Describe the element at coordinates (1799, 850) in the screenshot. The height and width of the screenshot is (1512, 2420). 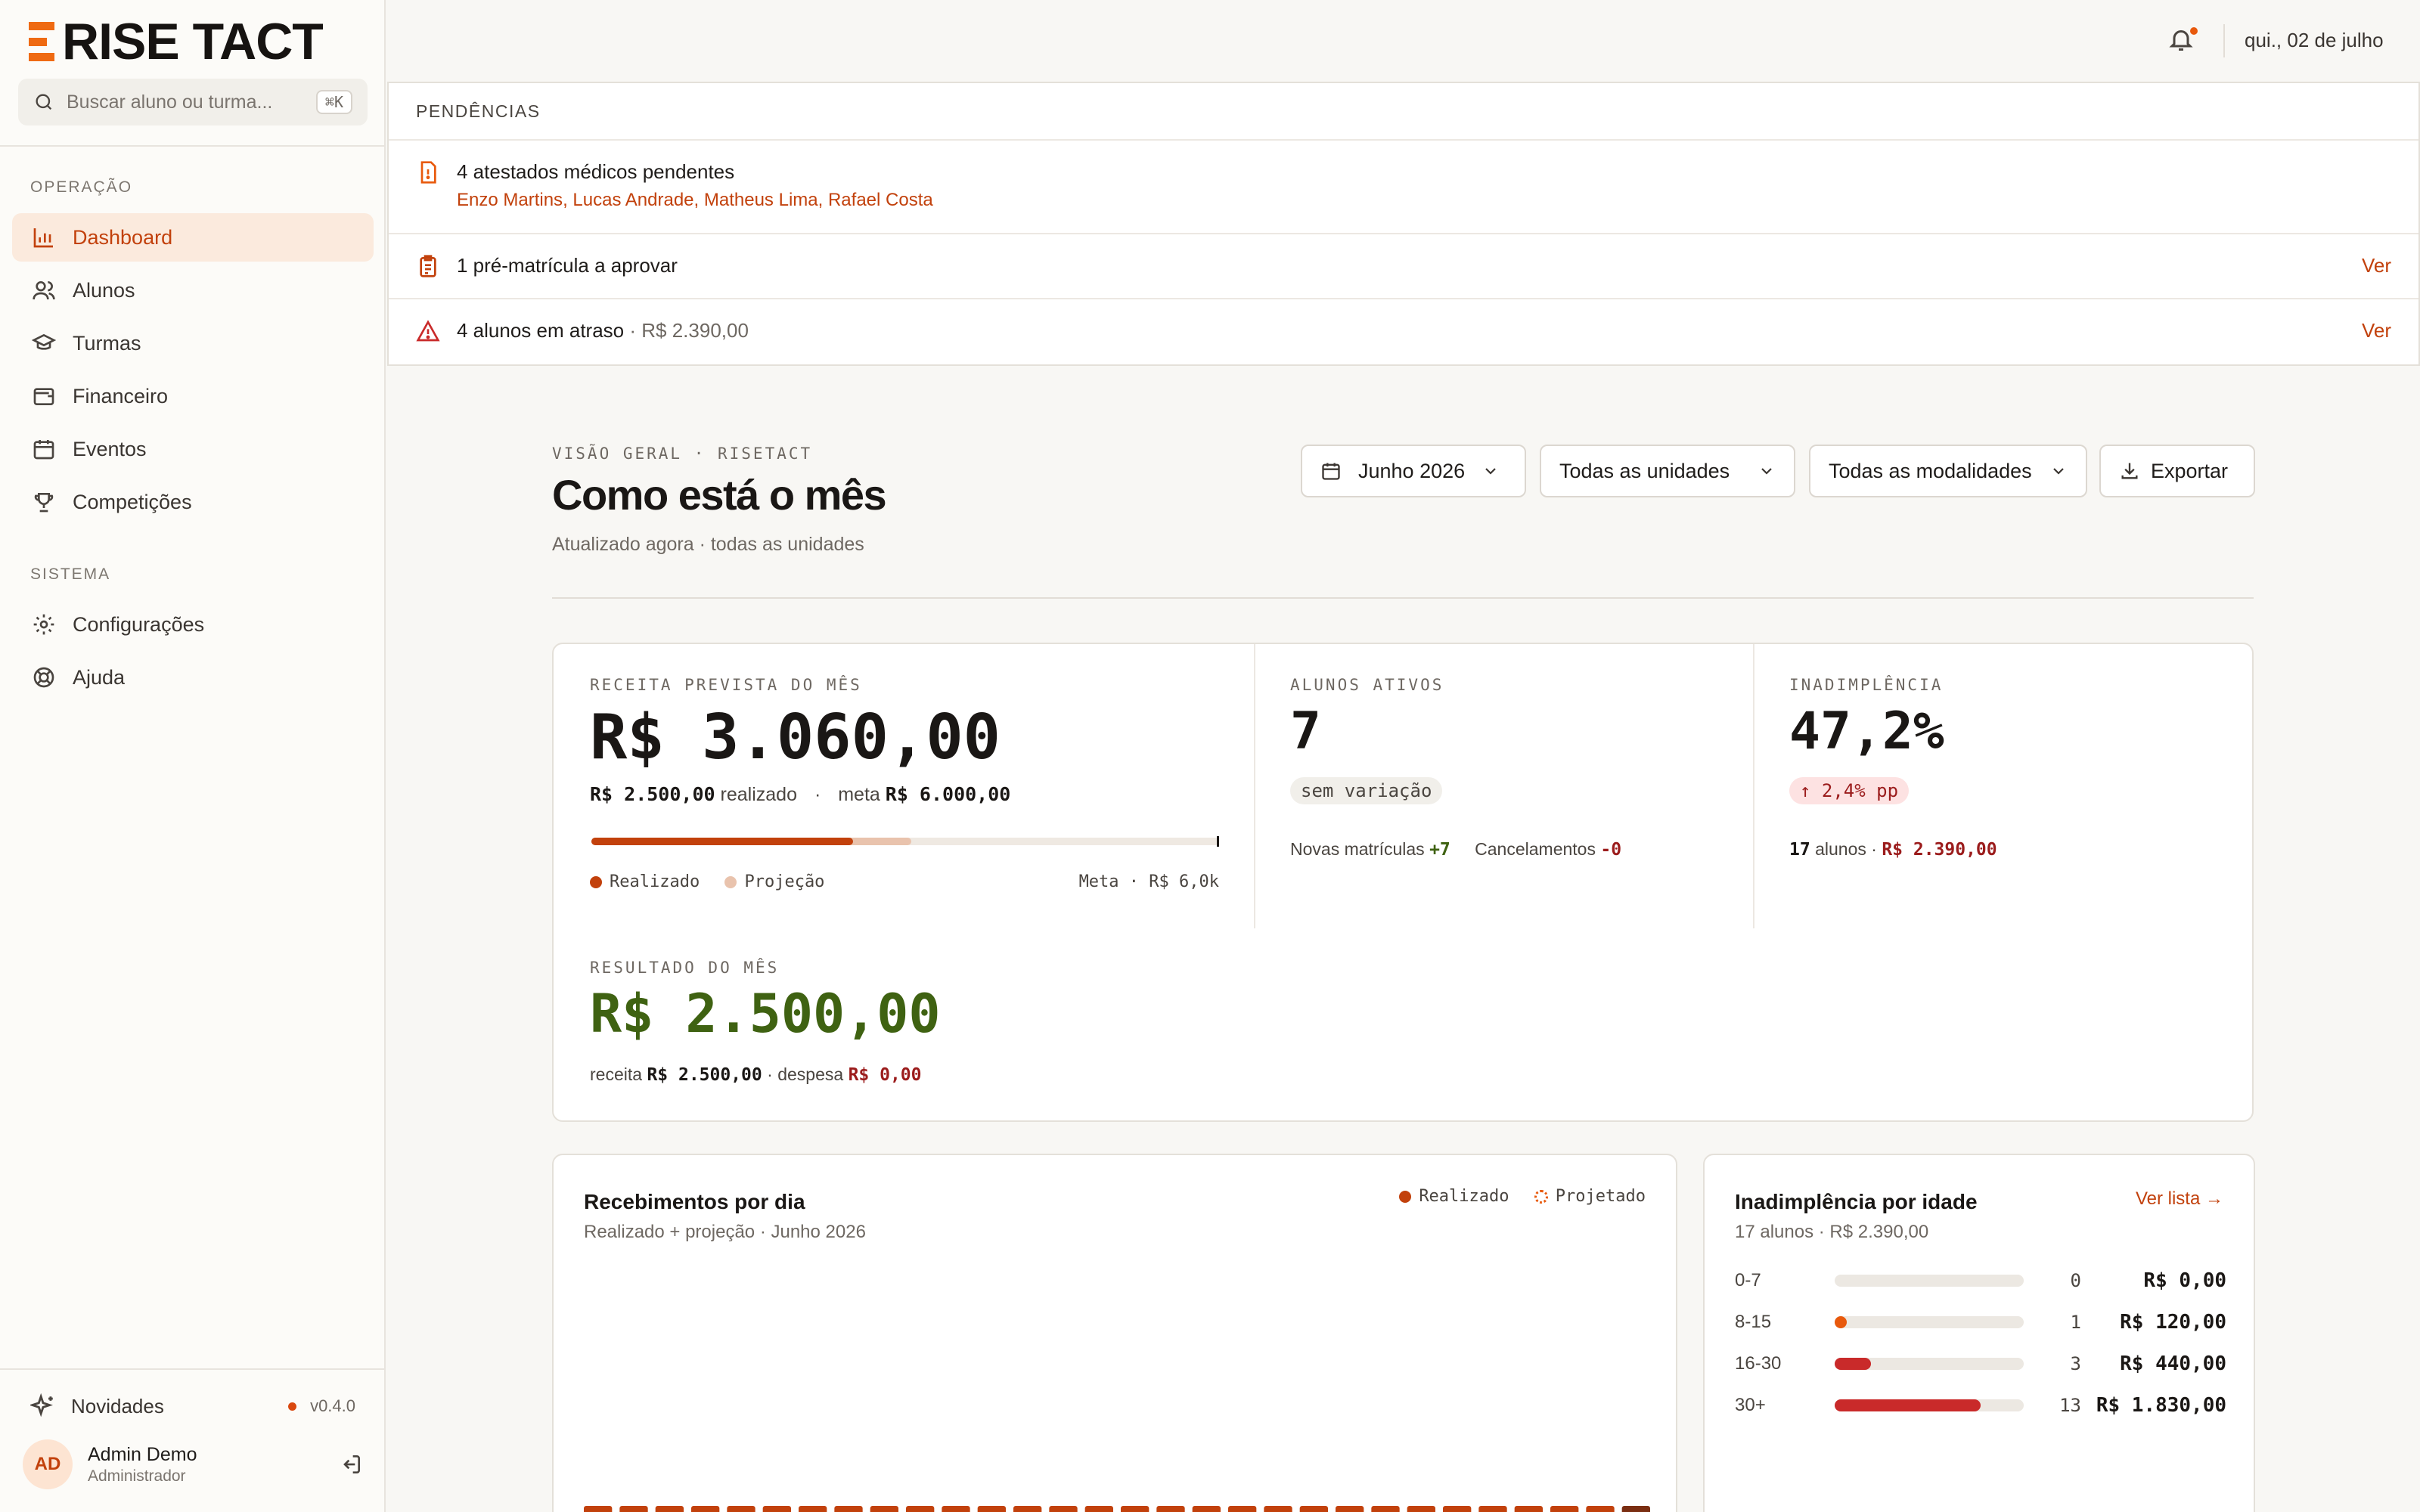
I see `default-count: 17` at that location.